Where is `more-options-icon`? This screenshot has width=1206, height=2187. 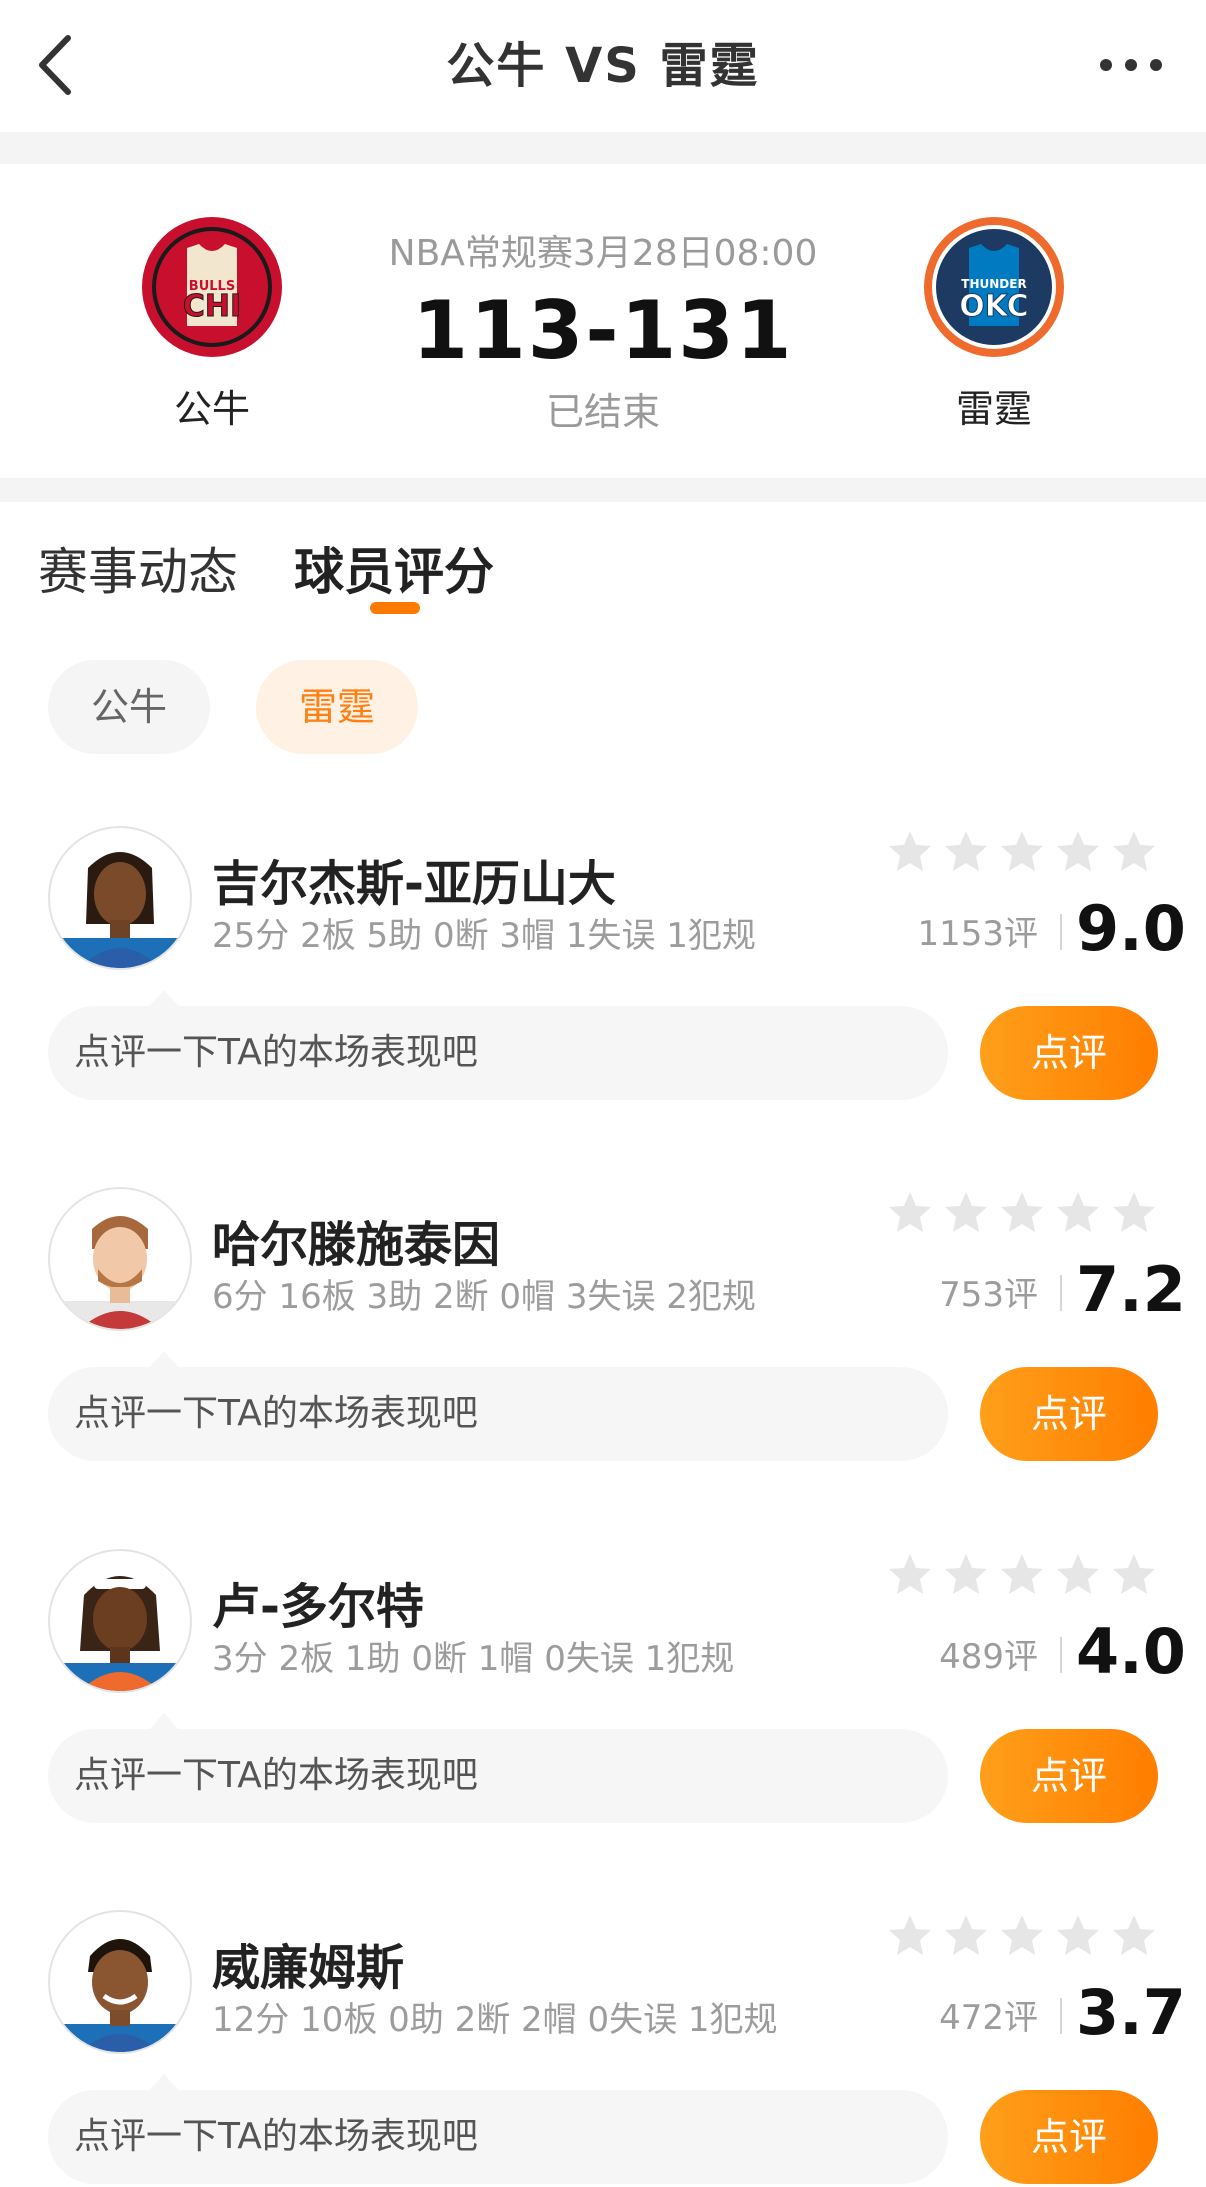
more-options-icon is located at coordinates (1131, 65).